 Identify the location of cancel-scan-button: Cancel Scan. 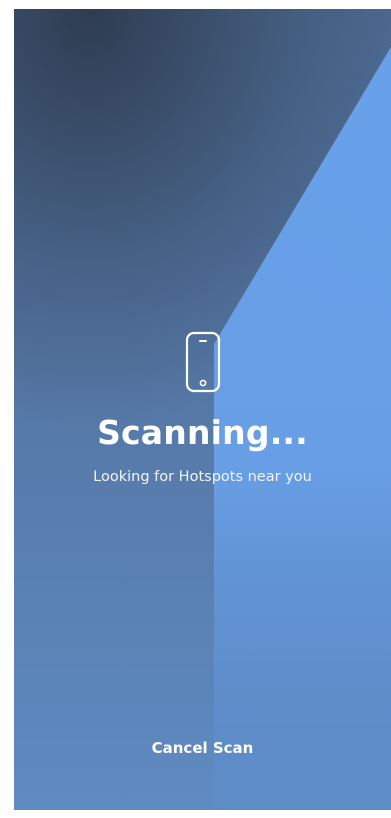
(202, 748).